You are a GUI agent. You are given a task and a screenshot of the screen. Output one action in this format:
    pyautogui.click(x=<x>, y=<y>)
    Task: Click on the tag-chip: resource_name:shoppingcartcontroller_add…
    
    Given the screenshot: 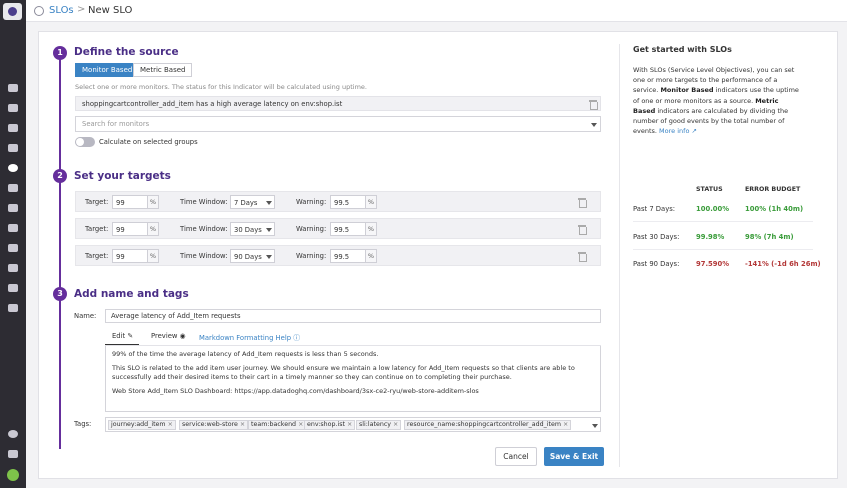 What is the action you would take?
    pyautogui.click(x=488, y=425)
    